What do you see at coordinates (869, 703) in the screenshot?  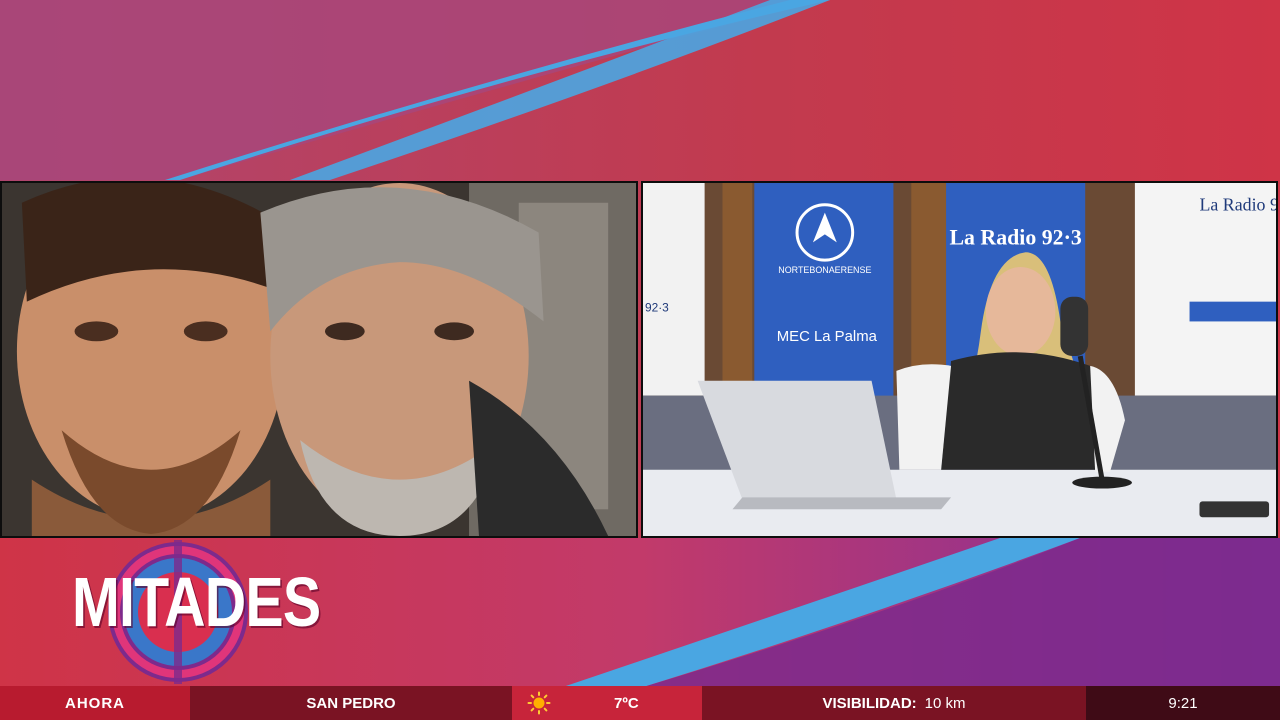 I see `visibility-label: VISIBILIDAD:` at bounding box center [869, 703].